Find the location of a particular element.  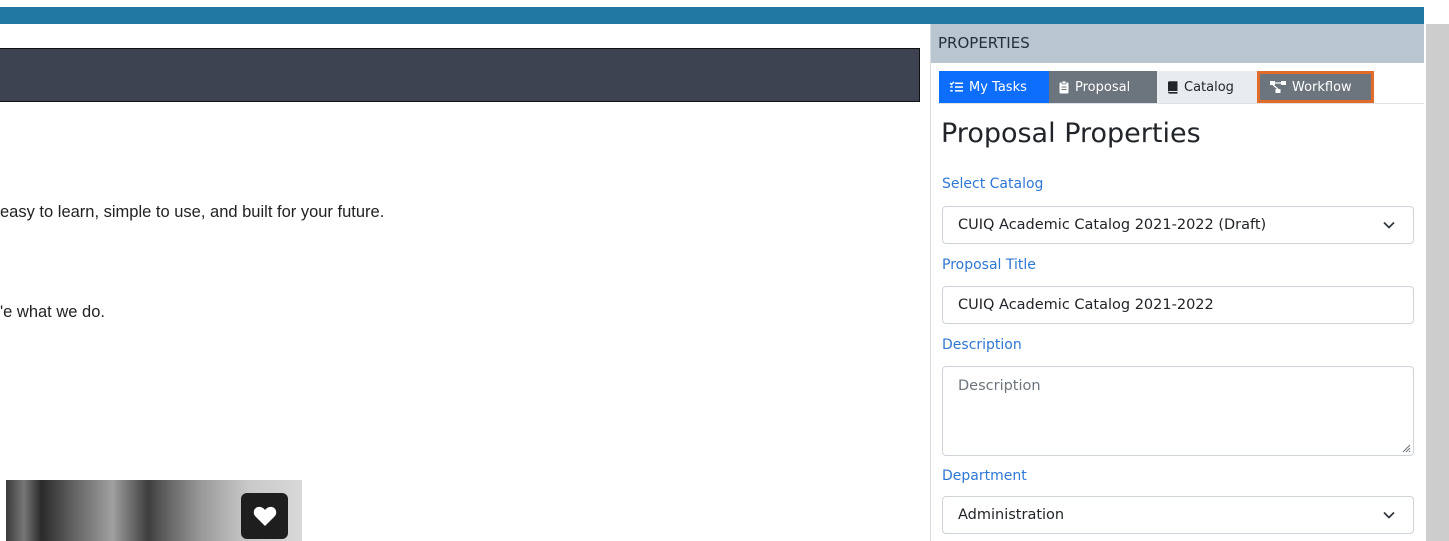

select-catalog-label: Select Catalog is located at coordinates (993, 184).